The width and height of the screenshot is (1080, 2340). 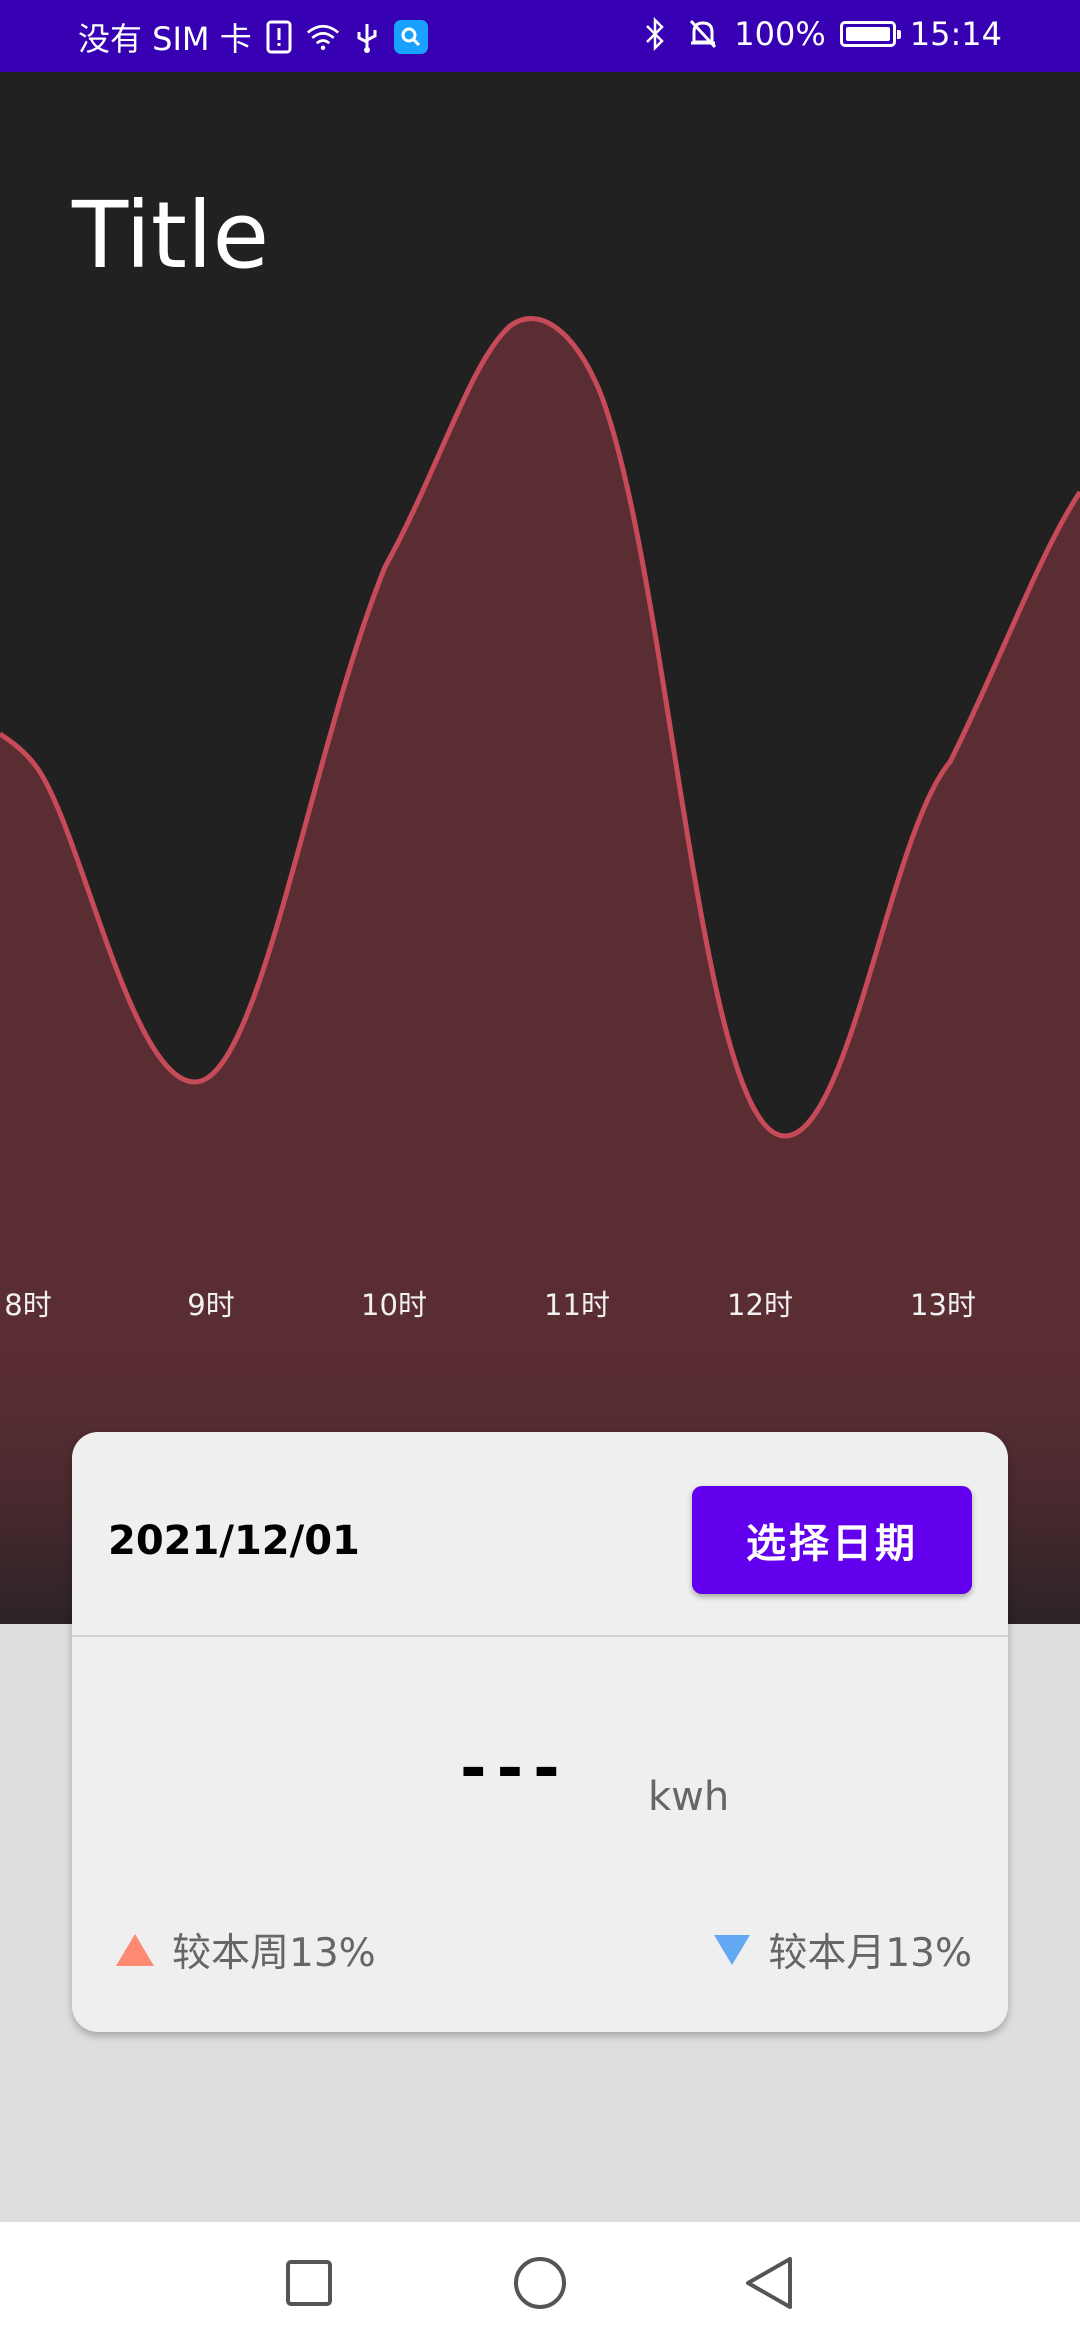 I want to click on trend-down-icon, so click(x=732, y=1950).